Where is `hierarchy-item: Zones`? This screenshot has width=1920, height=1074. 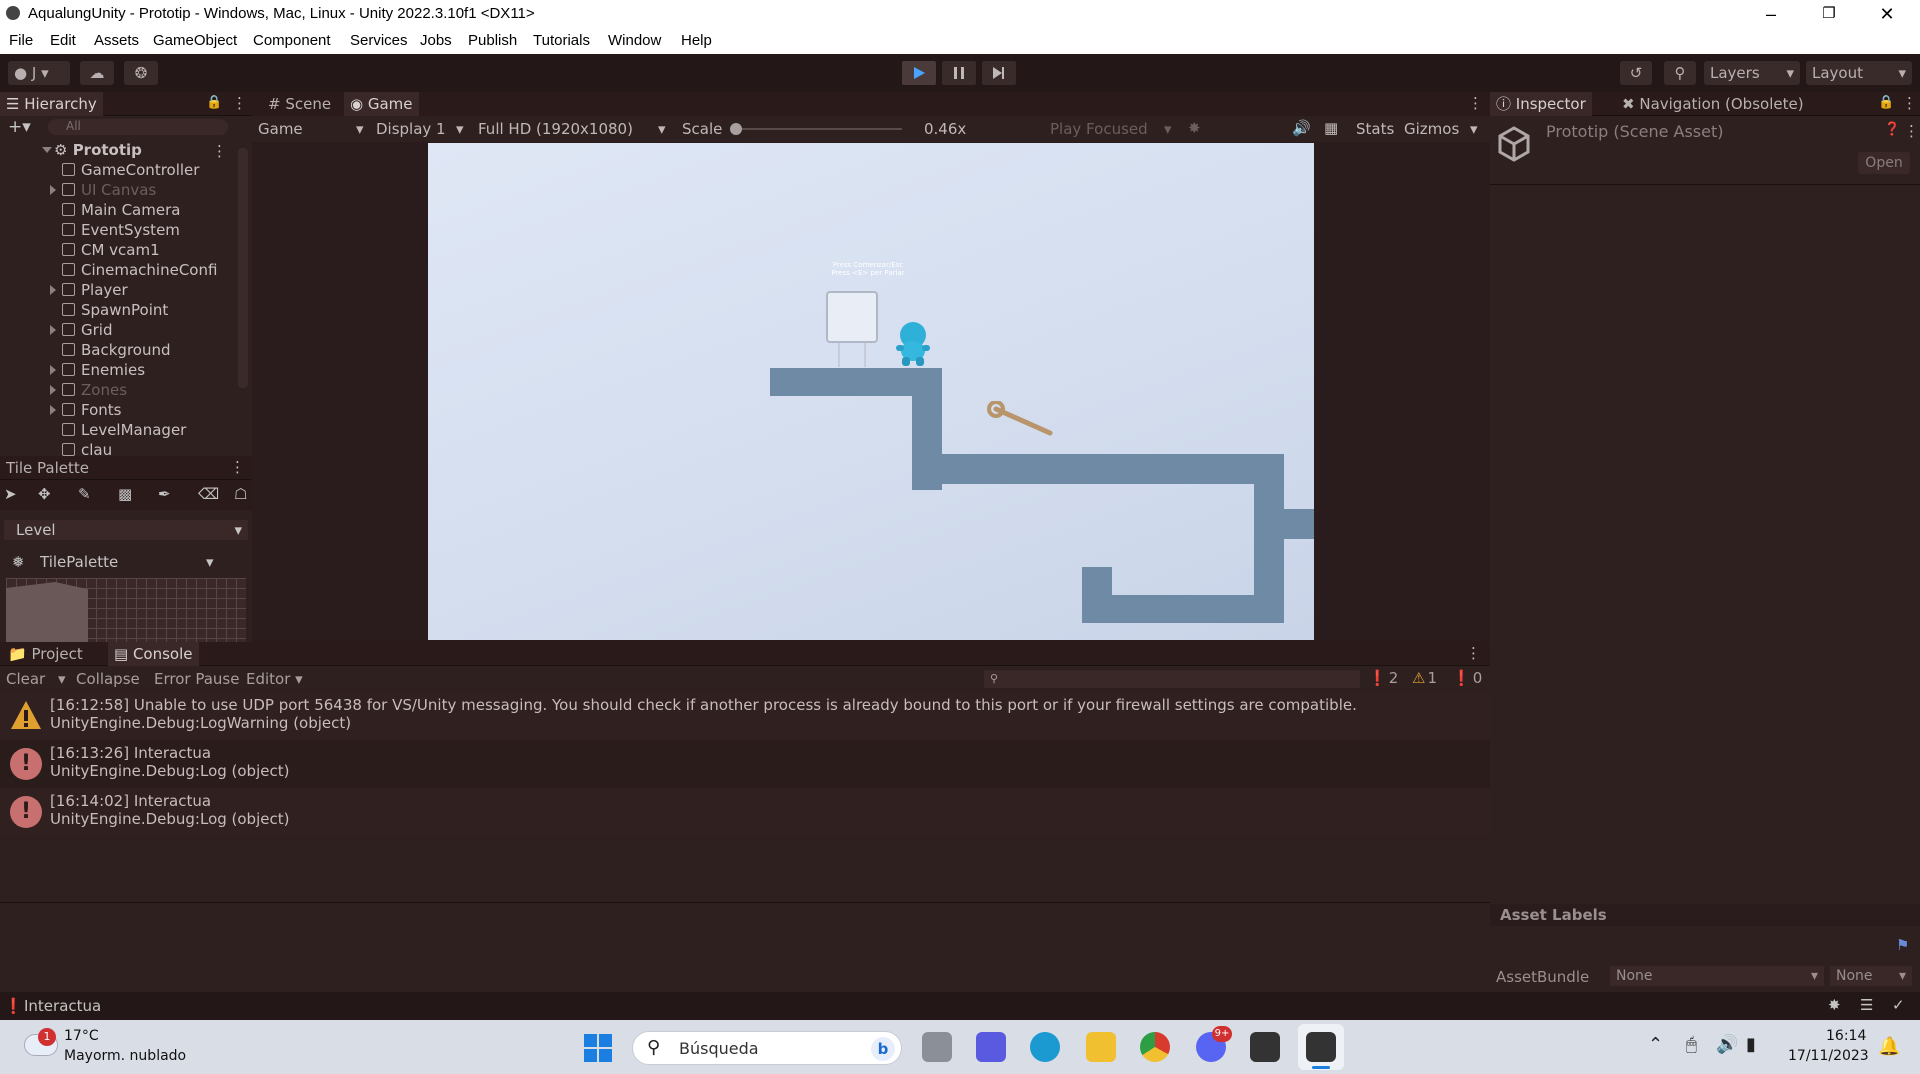
hierarchy-item: Zones is located at coordinates (88, 390).